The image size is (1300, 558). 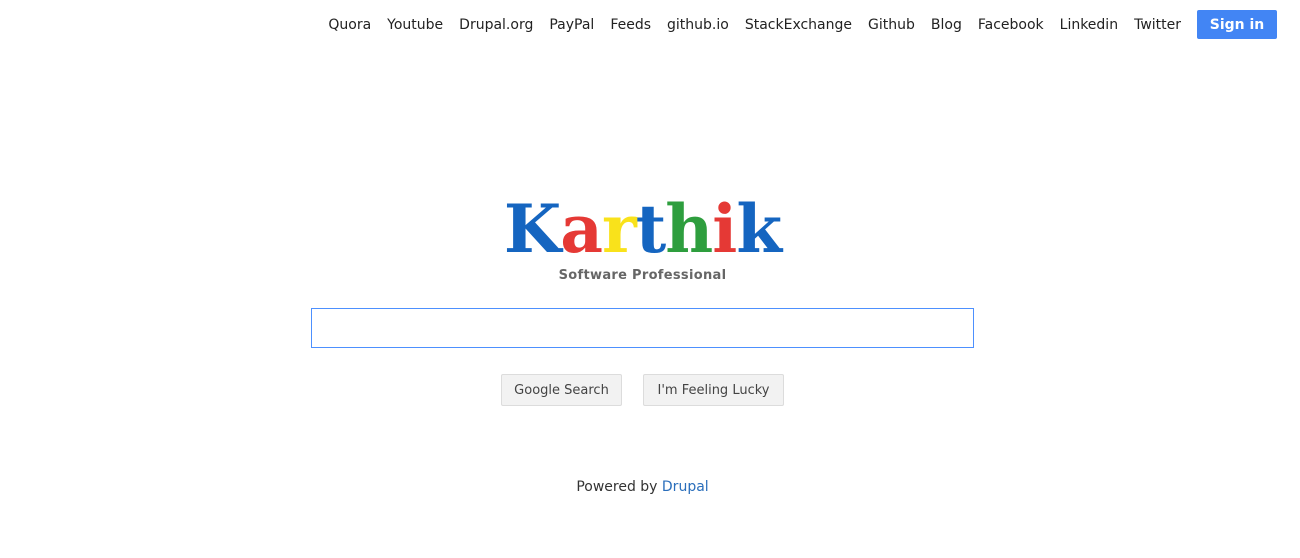 What do you see at coordinates (1157, 25) in the screenshot?
I see `nav-link-twitter: Twitter` at bounding box center [1157, 25].